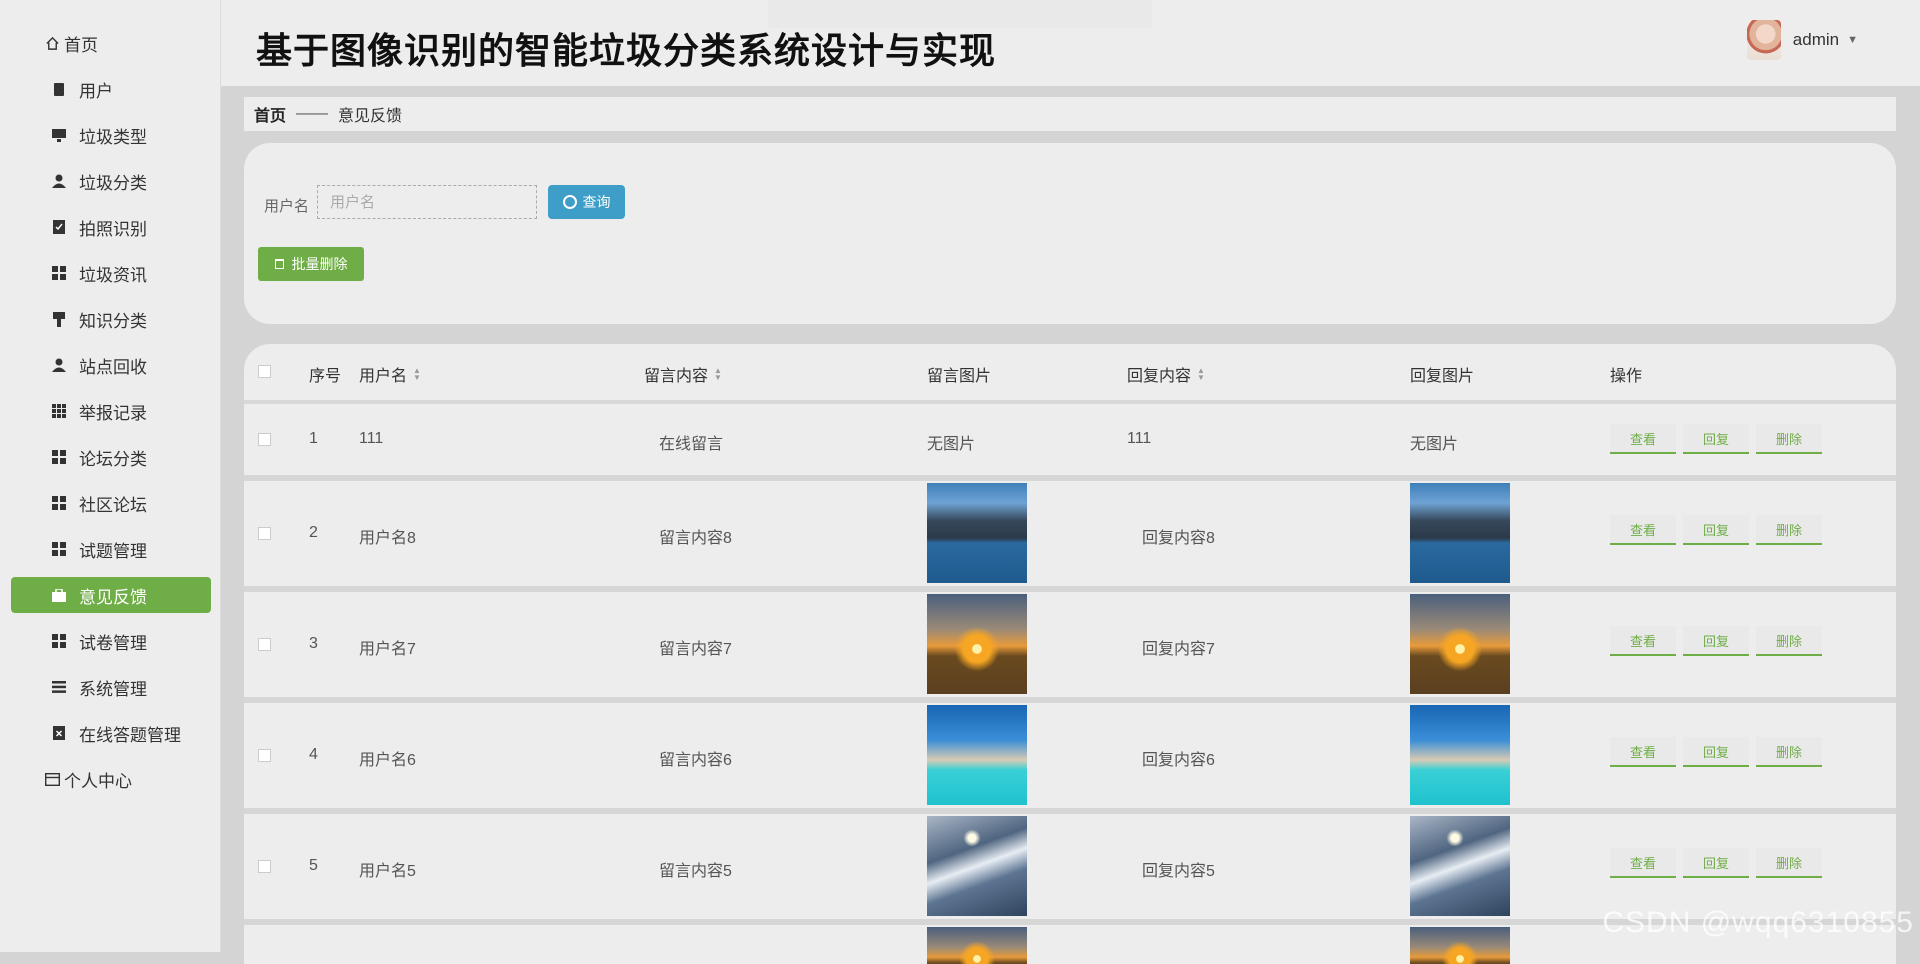 This screenshot has width=1920, height=964. I want to click on sidebar-item-home: 首页, so click(111, 43).